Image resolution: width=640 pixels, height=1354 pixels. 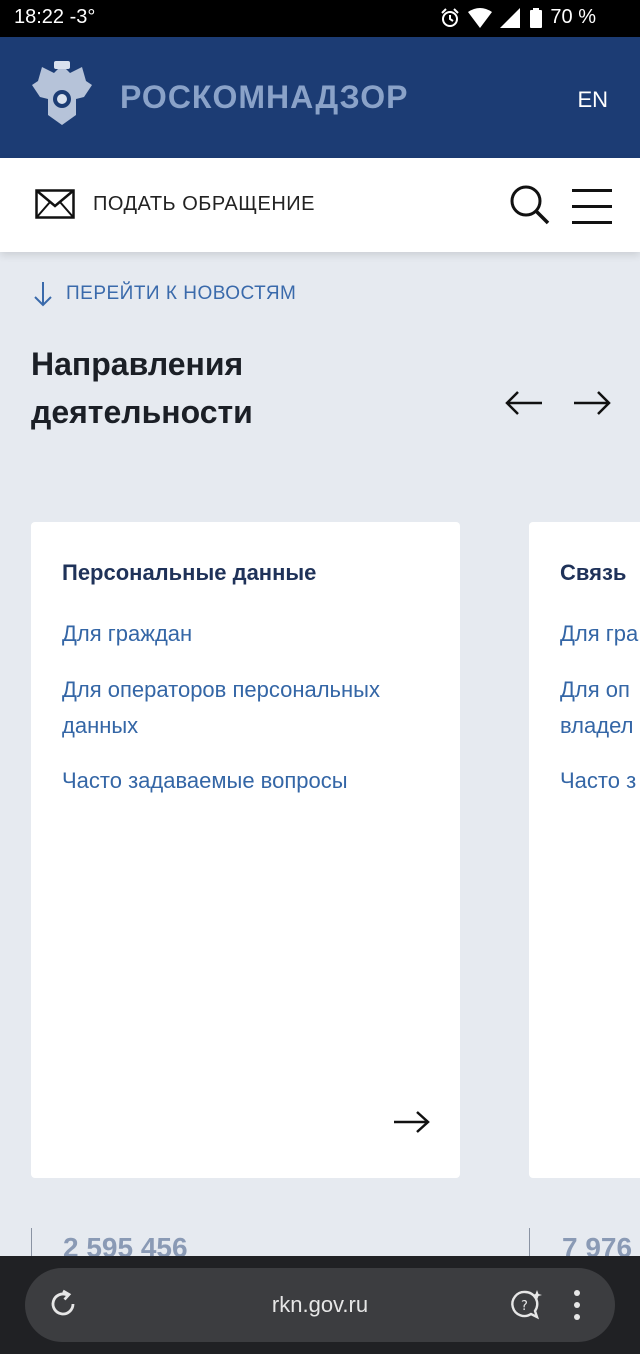 I want to click on arrow-down-icon, so click(x=43, y=294).